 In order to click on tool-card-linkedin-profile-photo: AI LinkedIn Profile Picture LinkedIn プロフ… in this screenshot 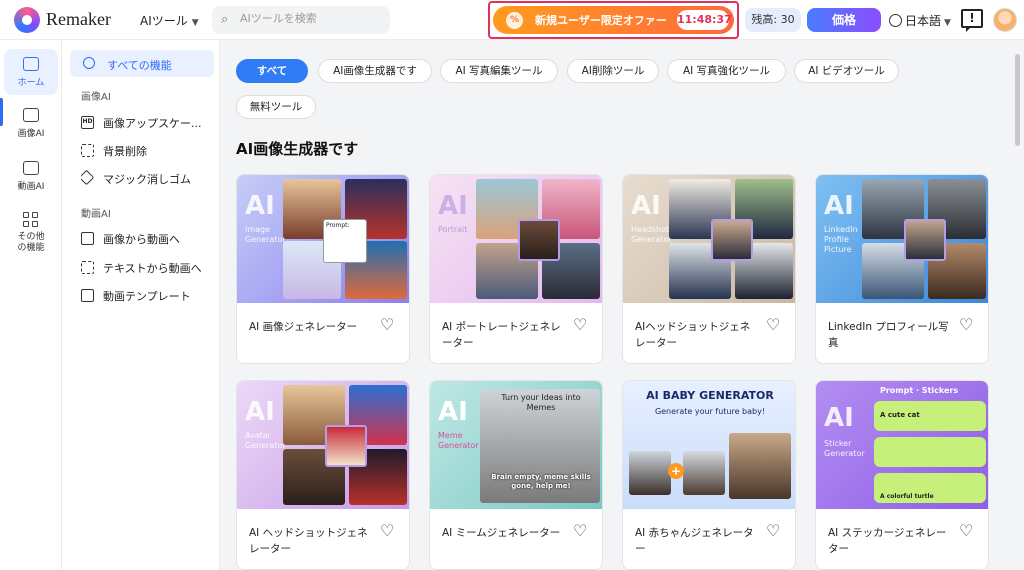, I will do `click(902, 269)`.